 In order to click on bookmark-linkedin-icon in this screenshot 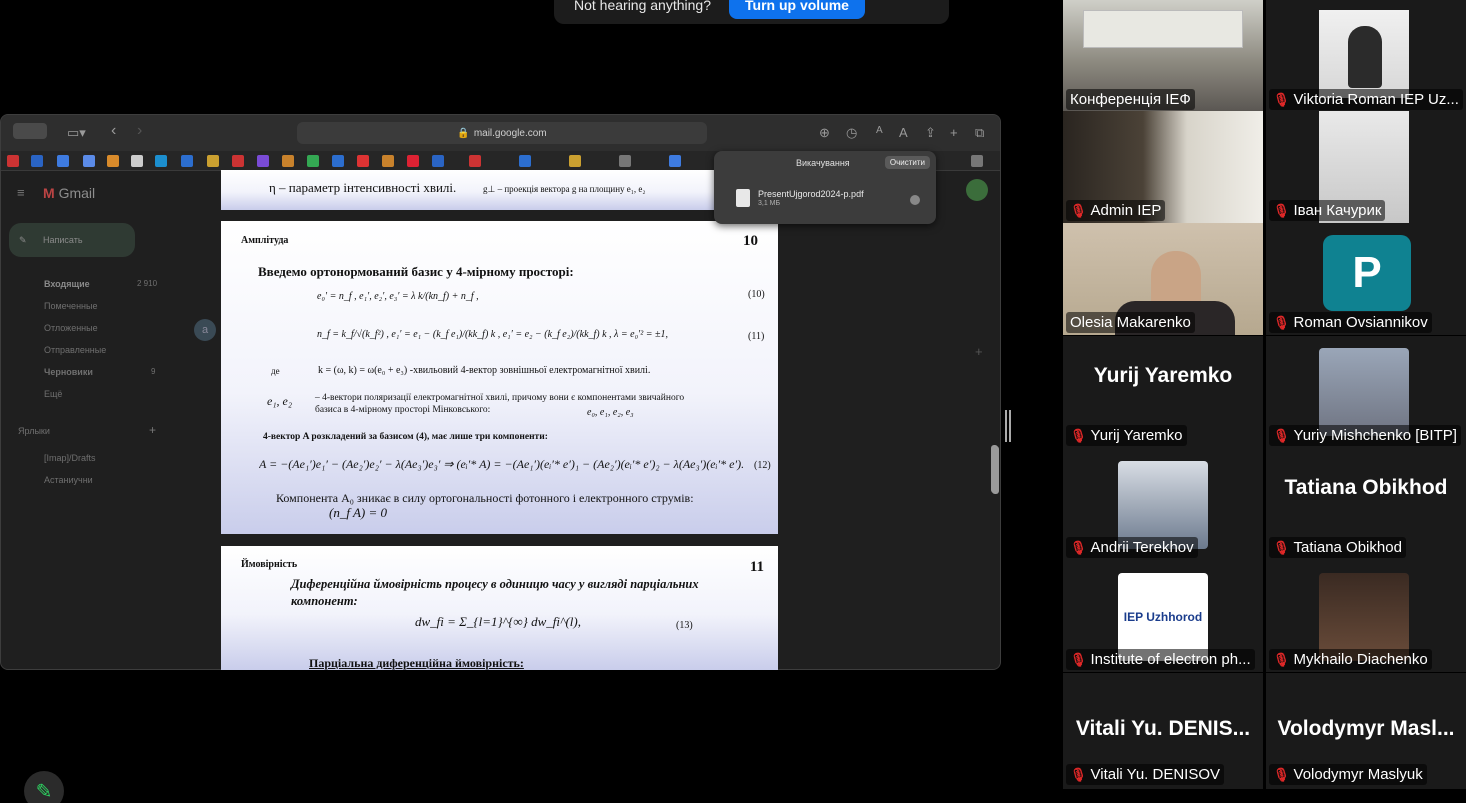, I will do `click(37, 161)`.